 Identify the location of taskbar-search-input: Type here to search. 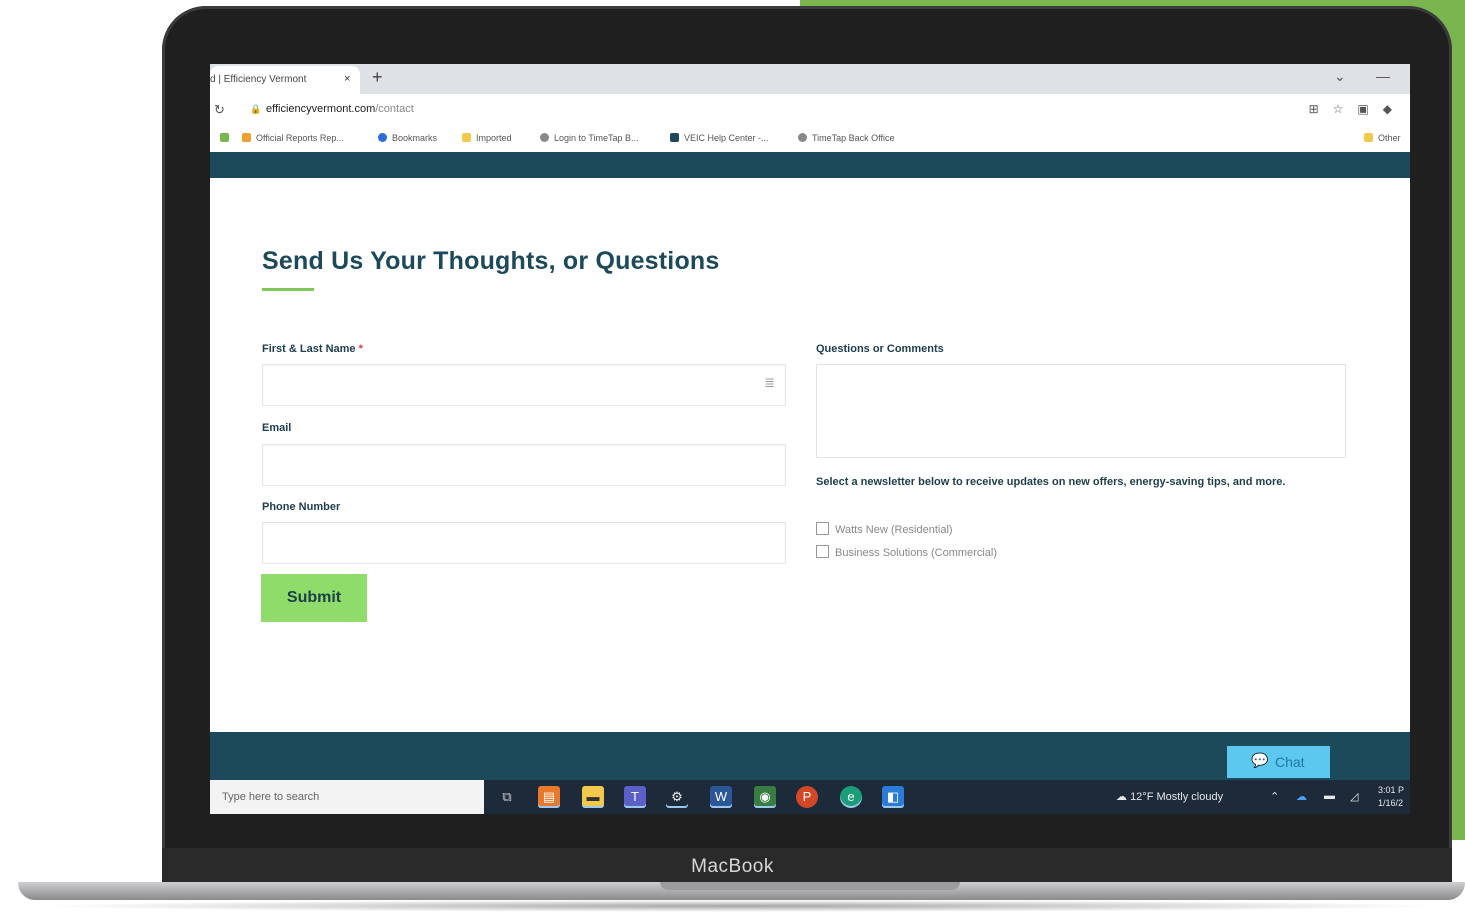
(347, 797).